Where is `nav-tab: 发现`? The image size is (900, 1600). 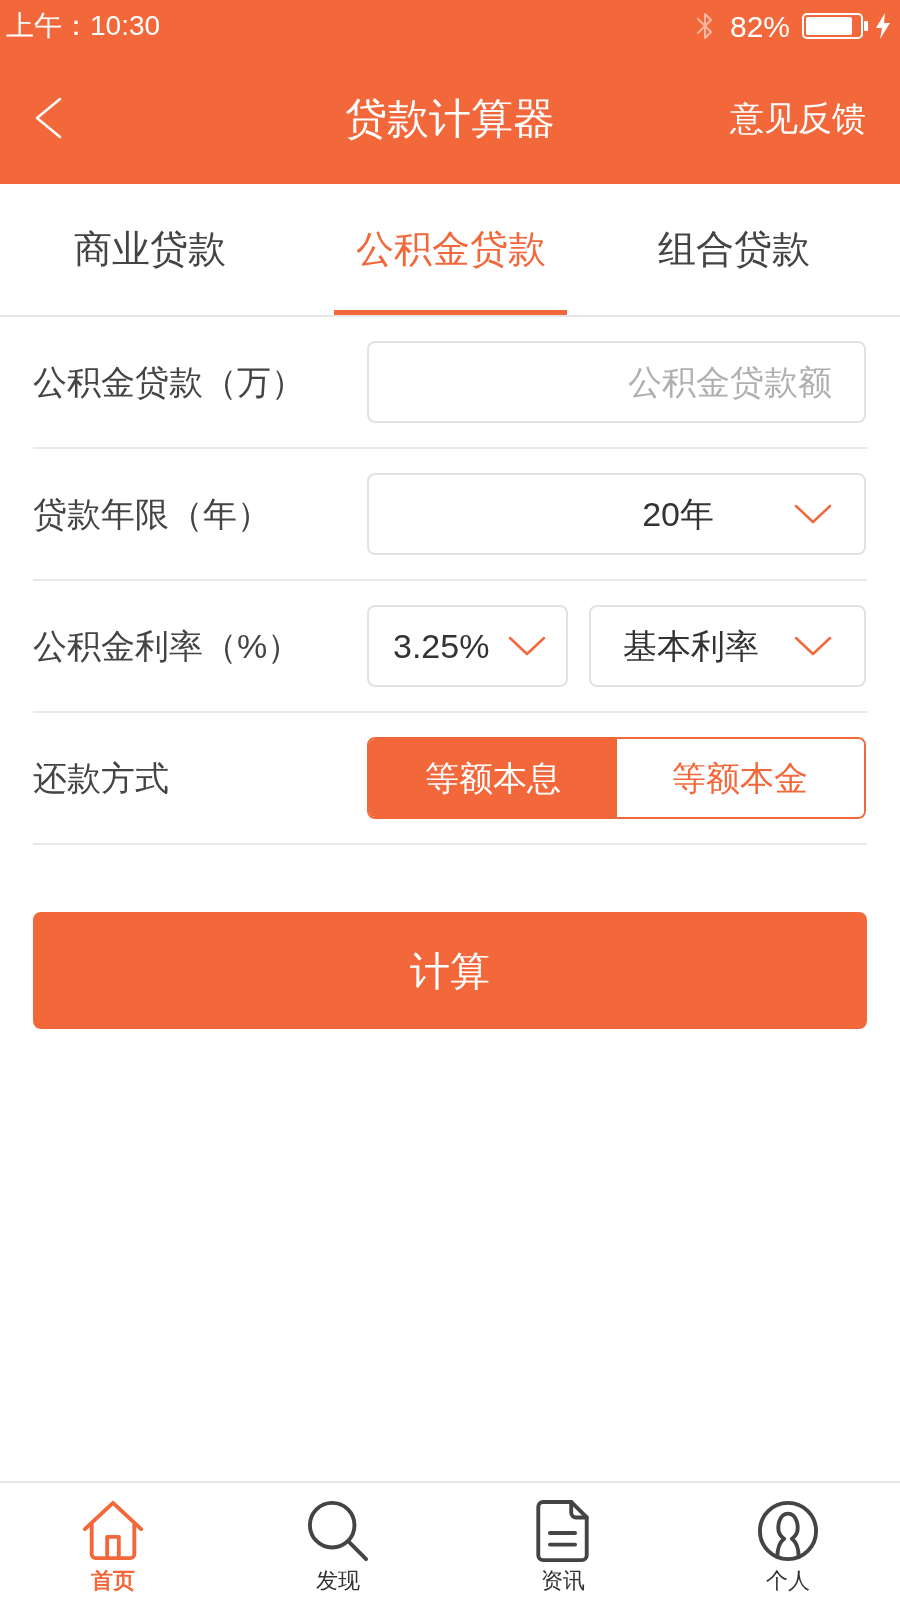 nav-tab: 发现 is located at coordinates (337, 1541).